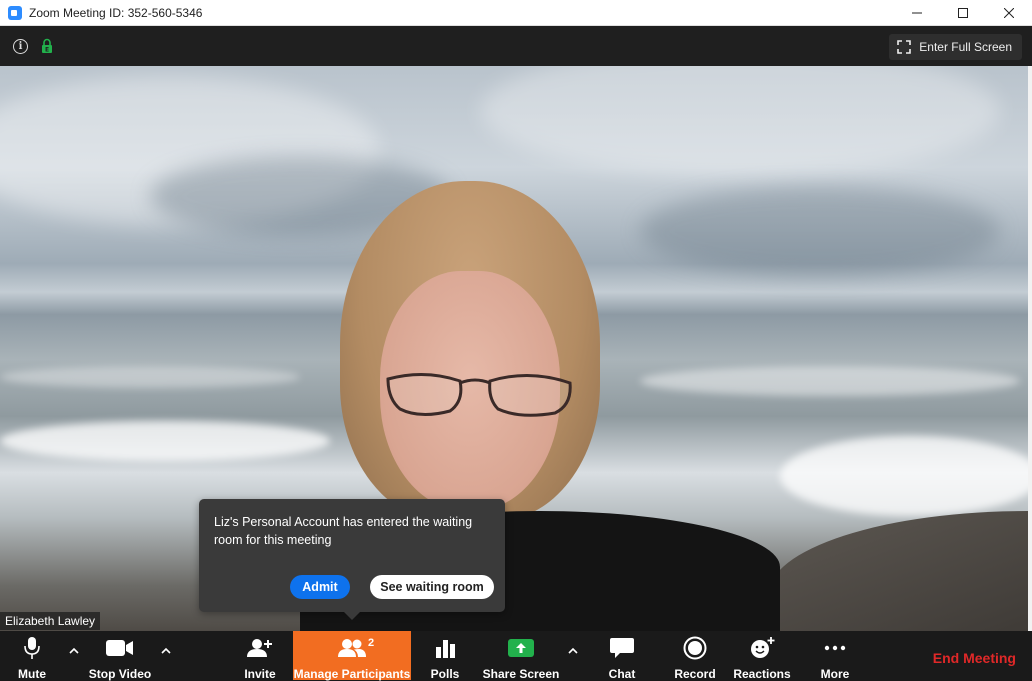 This screenshot has width=1032, height=681. What do you see at coordinates (835, 656) in the screenshot?
I see `more-button: More` at bounding box center [835, 656].